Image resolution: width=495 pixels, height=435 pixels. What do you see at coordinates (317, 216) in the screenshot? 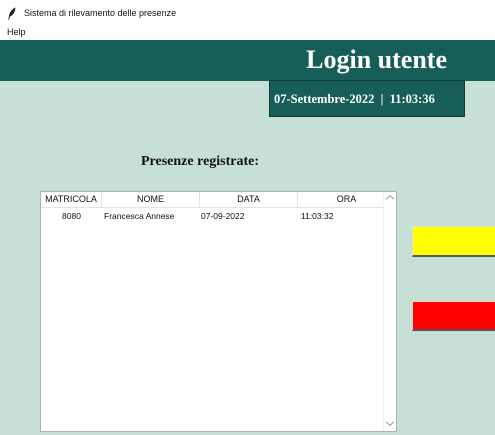
I see `cell-ora: 11:03:32` at bounding box center [317, 216].